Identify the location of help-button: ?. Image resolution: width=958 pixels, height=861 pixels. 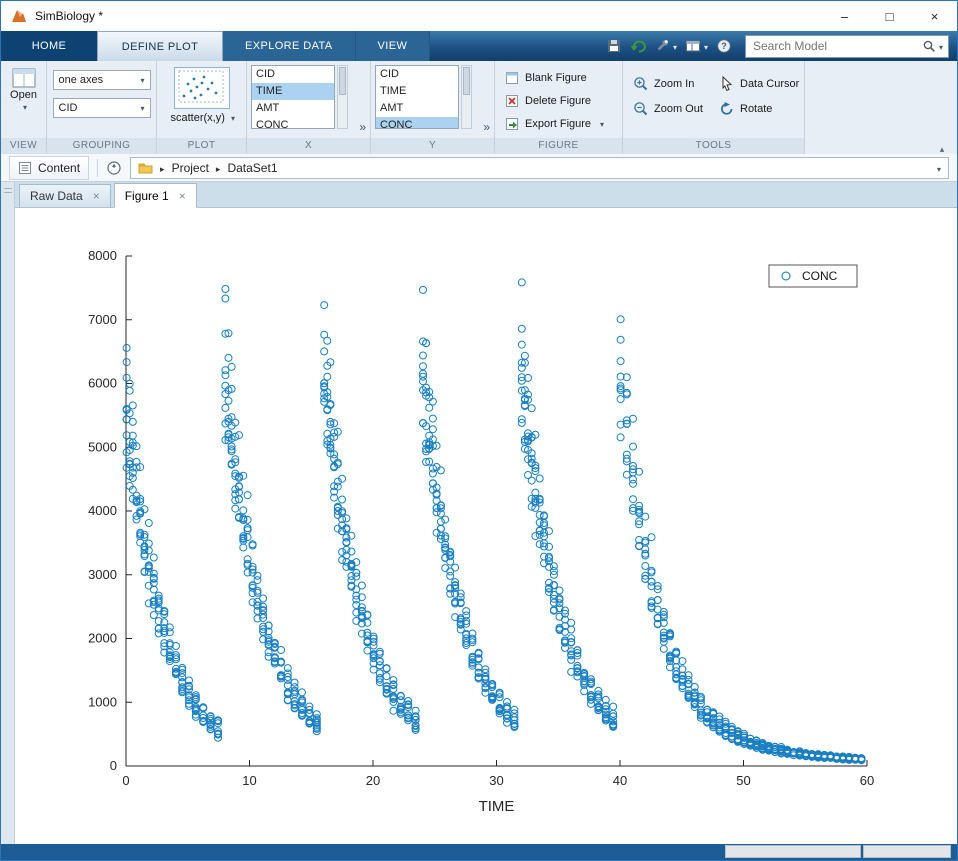
(724, 46).